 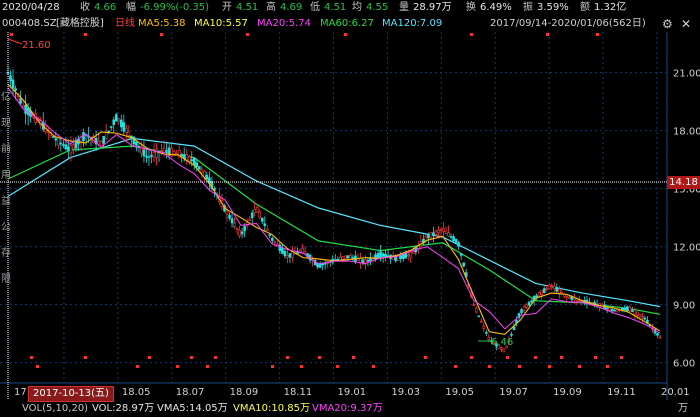 I want to click on period-tag: 日线, so click(x=125, y=24).